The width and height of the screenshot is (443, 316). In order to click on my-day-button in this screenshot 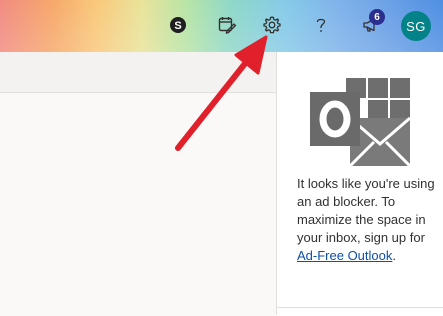, I will do `click(227, 25)`.